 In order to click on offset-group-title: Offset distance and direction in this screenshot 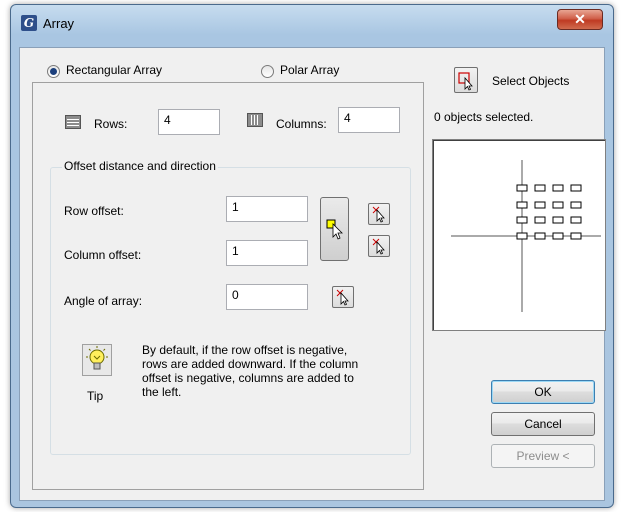, I will do `click(140, 166)`.